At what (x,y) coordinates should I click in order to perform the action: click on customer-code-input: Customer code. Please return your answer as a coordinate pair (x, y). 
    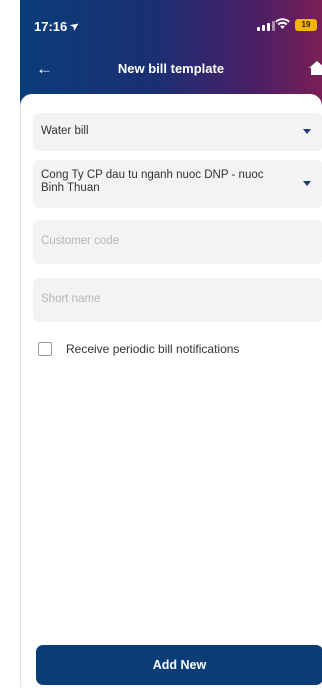
    Looking at the image, I should click on (177, 242).